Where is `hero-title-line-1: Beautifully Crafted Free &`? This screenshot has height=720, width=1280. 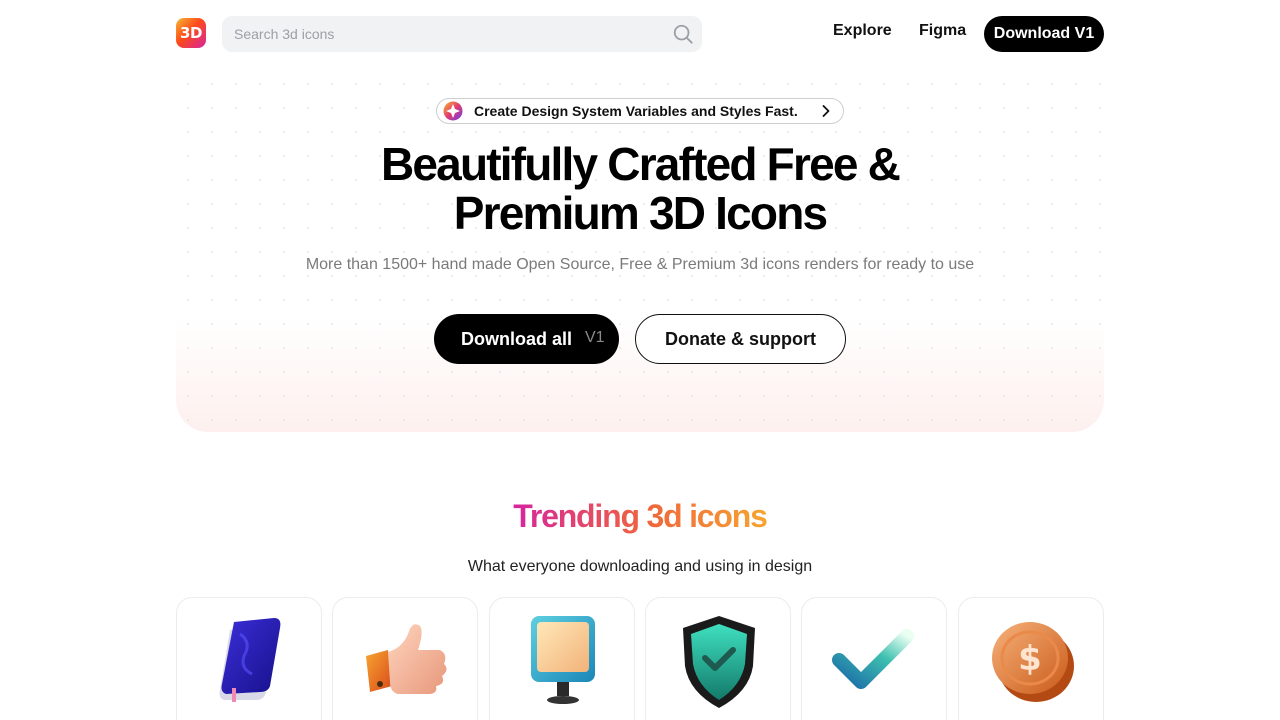
hero-title-line-1: Beautifully Crafted Free & is located at coordinates (640, 164).